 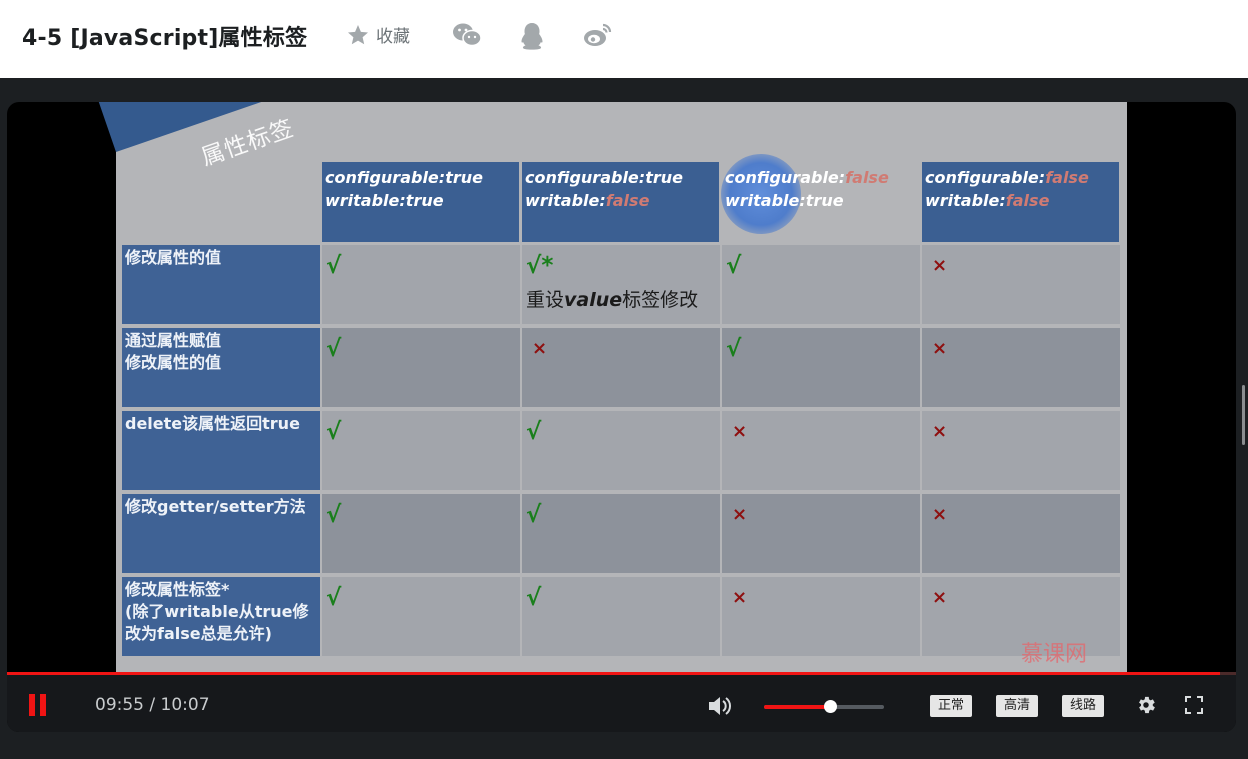 I want to click on column-header-2: configurable:true writable:false, so click(x=620, y=202).